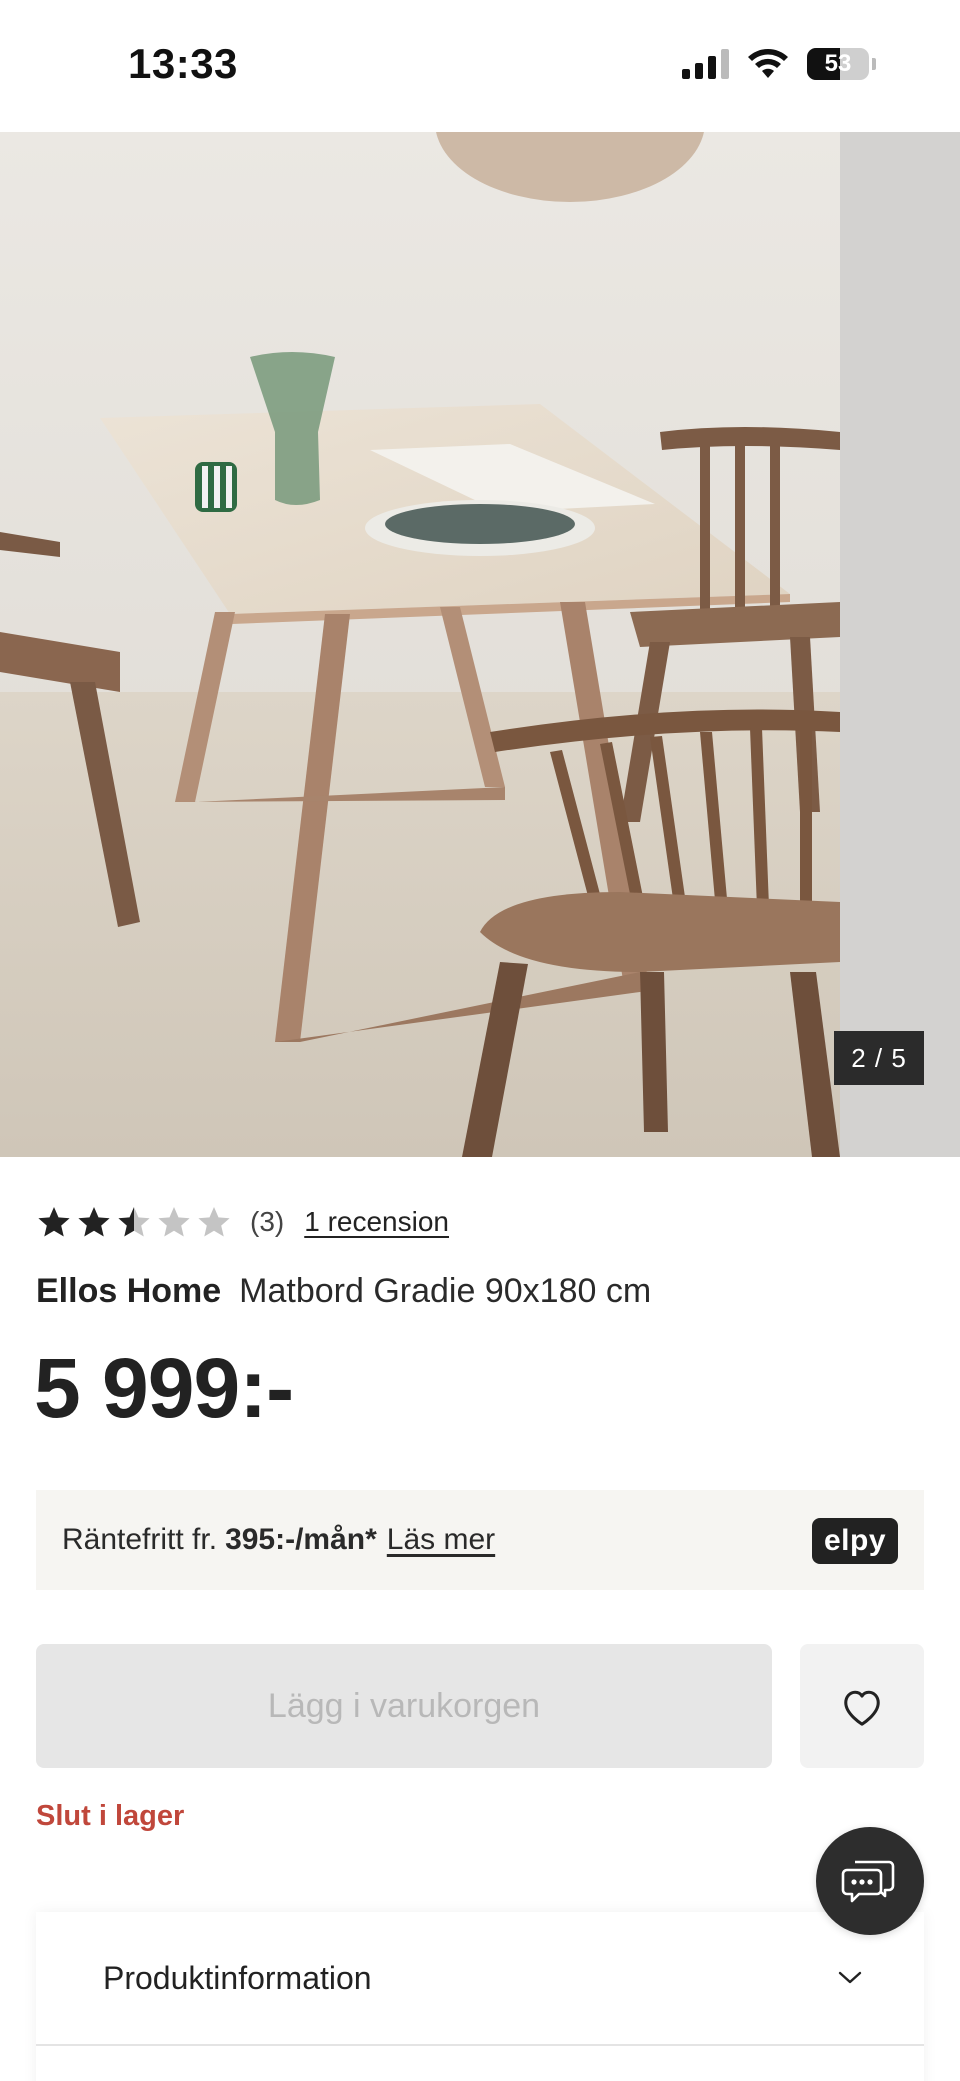 The image size is (960, 2081). I want to click on wishlist-button, so click(862, 1706).